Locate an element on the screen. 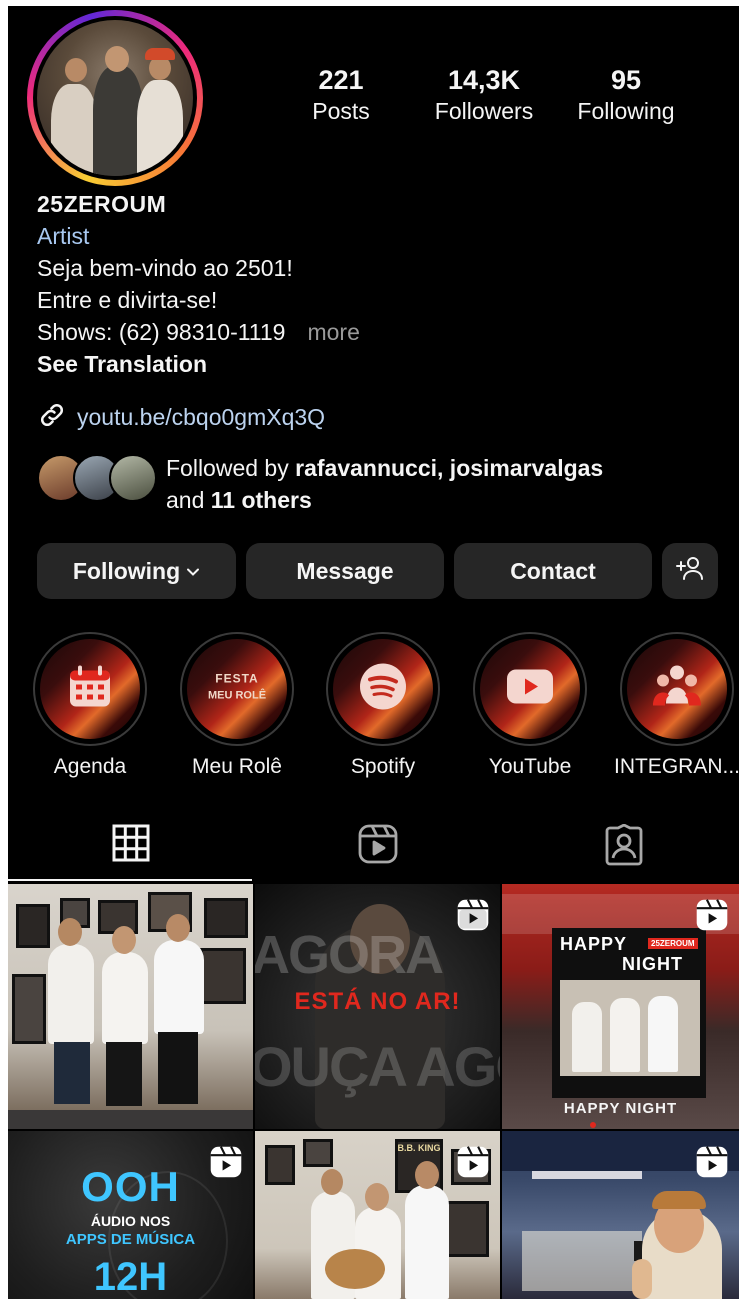  more-link: more is located at coordinates (333, 332).